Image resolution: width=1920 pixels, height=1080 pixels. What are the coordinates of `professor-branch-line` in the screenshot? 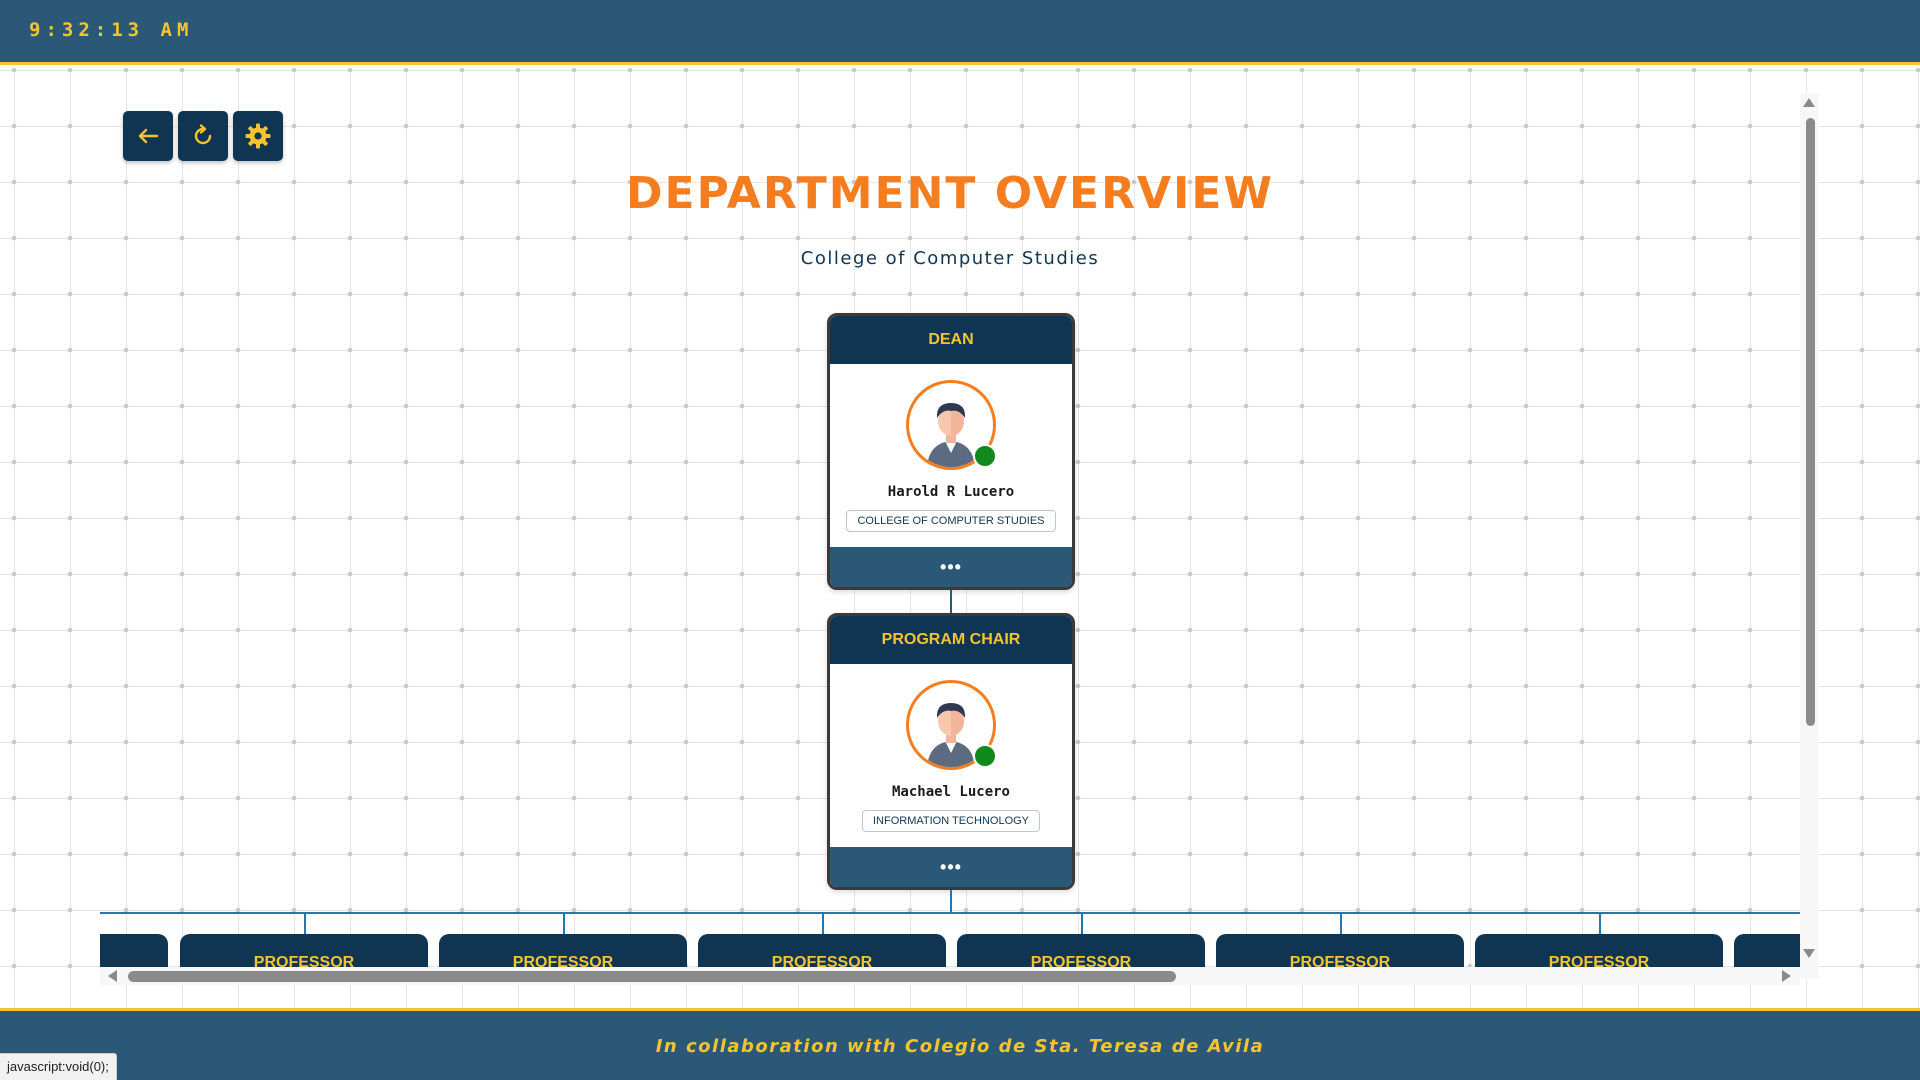 It's located at (950, 913).